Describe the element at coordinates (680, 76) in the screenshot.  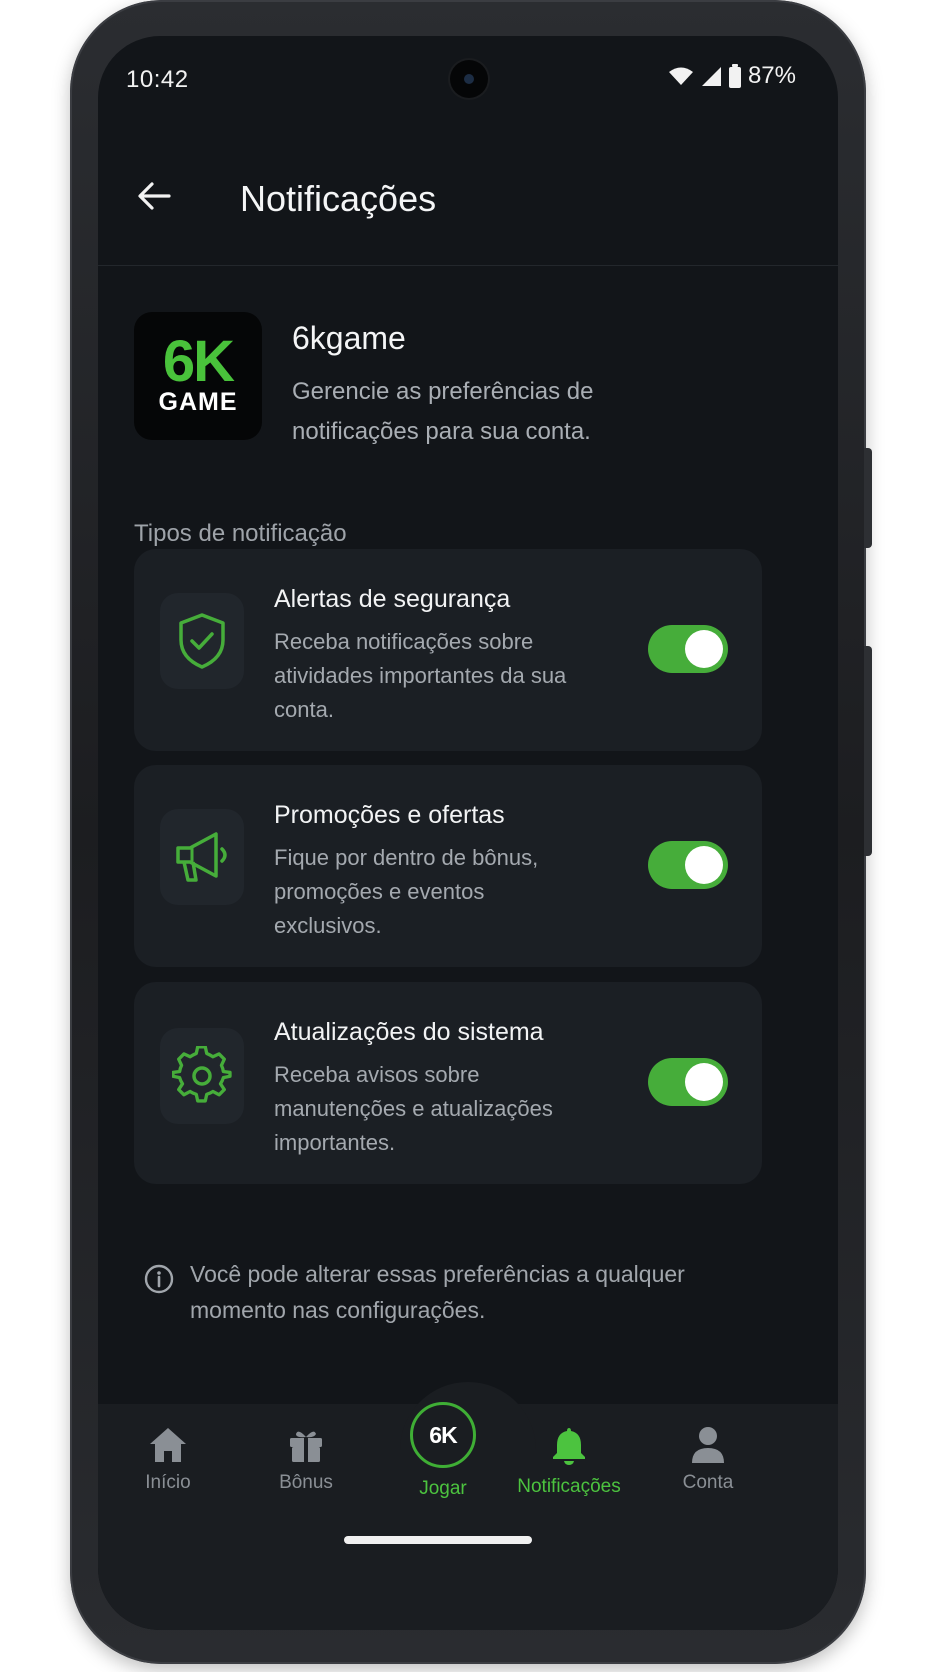
I see `wifi-icon` at that location.